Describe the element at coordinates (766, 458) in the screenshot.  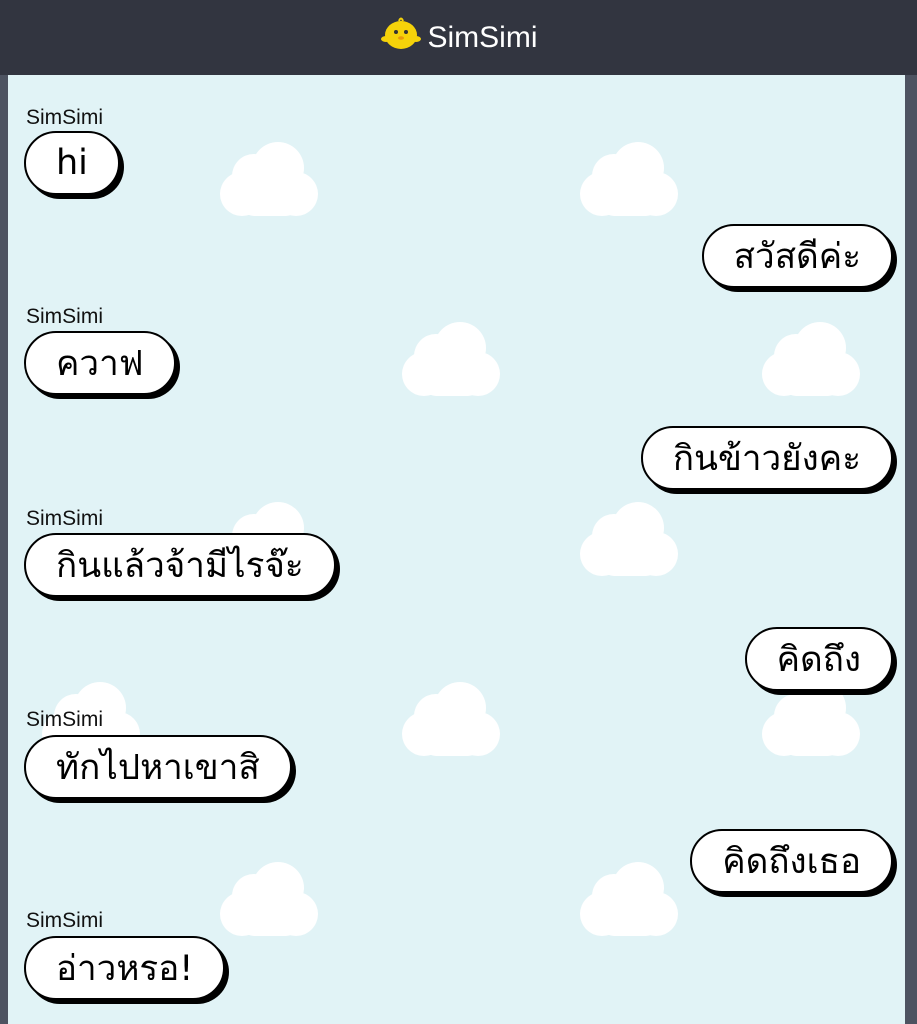
I see `user-message-bubble: กินข้าวยังคะ` at that location.